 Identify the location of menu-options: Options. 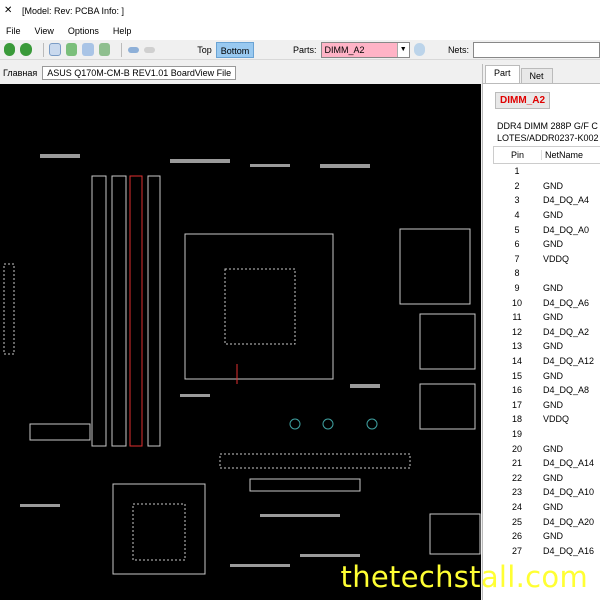
(83, 31).